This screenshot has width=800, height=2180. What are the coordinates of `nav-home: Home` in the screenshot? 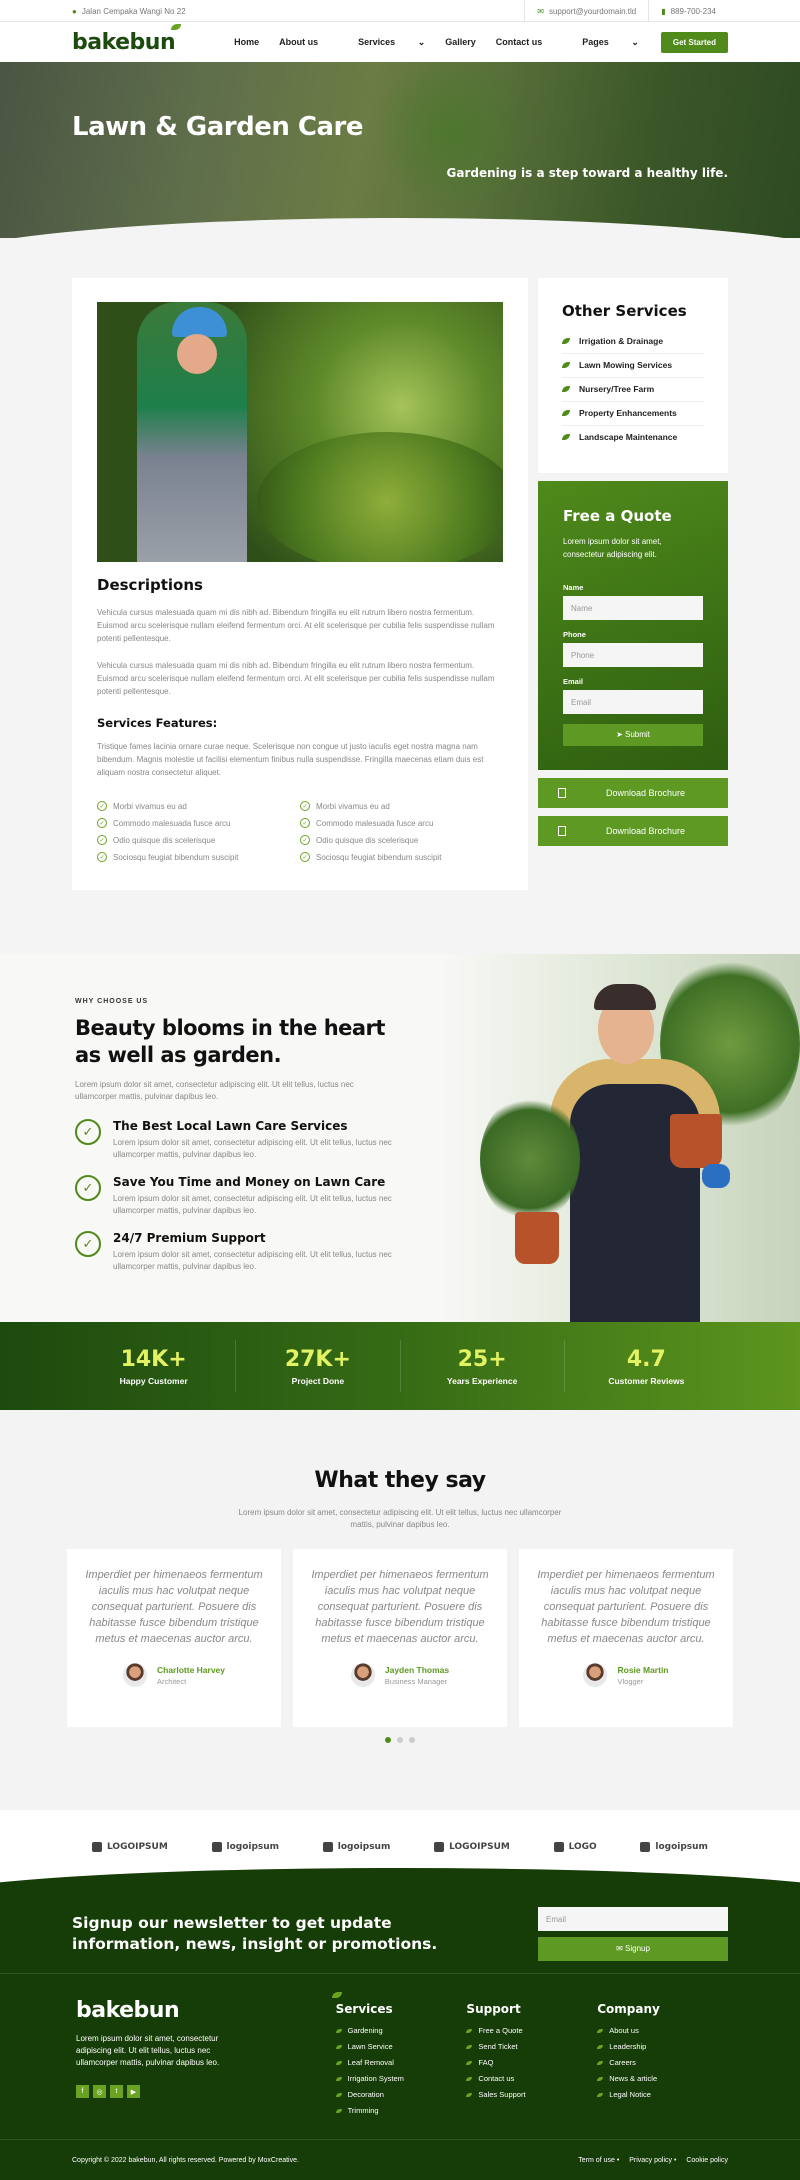 It's located at (246, 42).